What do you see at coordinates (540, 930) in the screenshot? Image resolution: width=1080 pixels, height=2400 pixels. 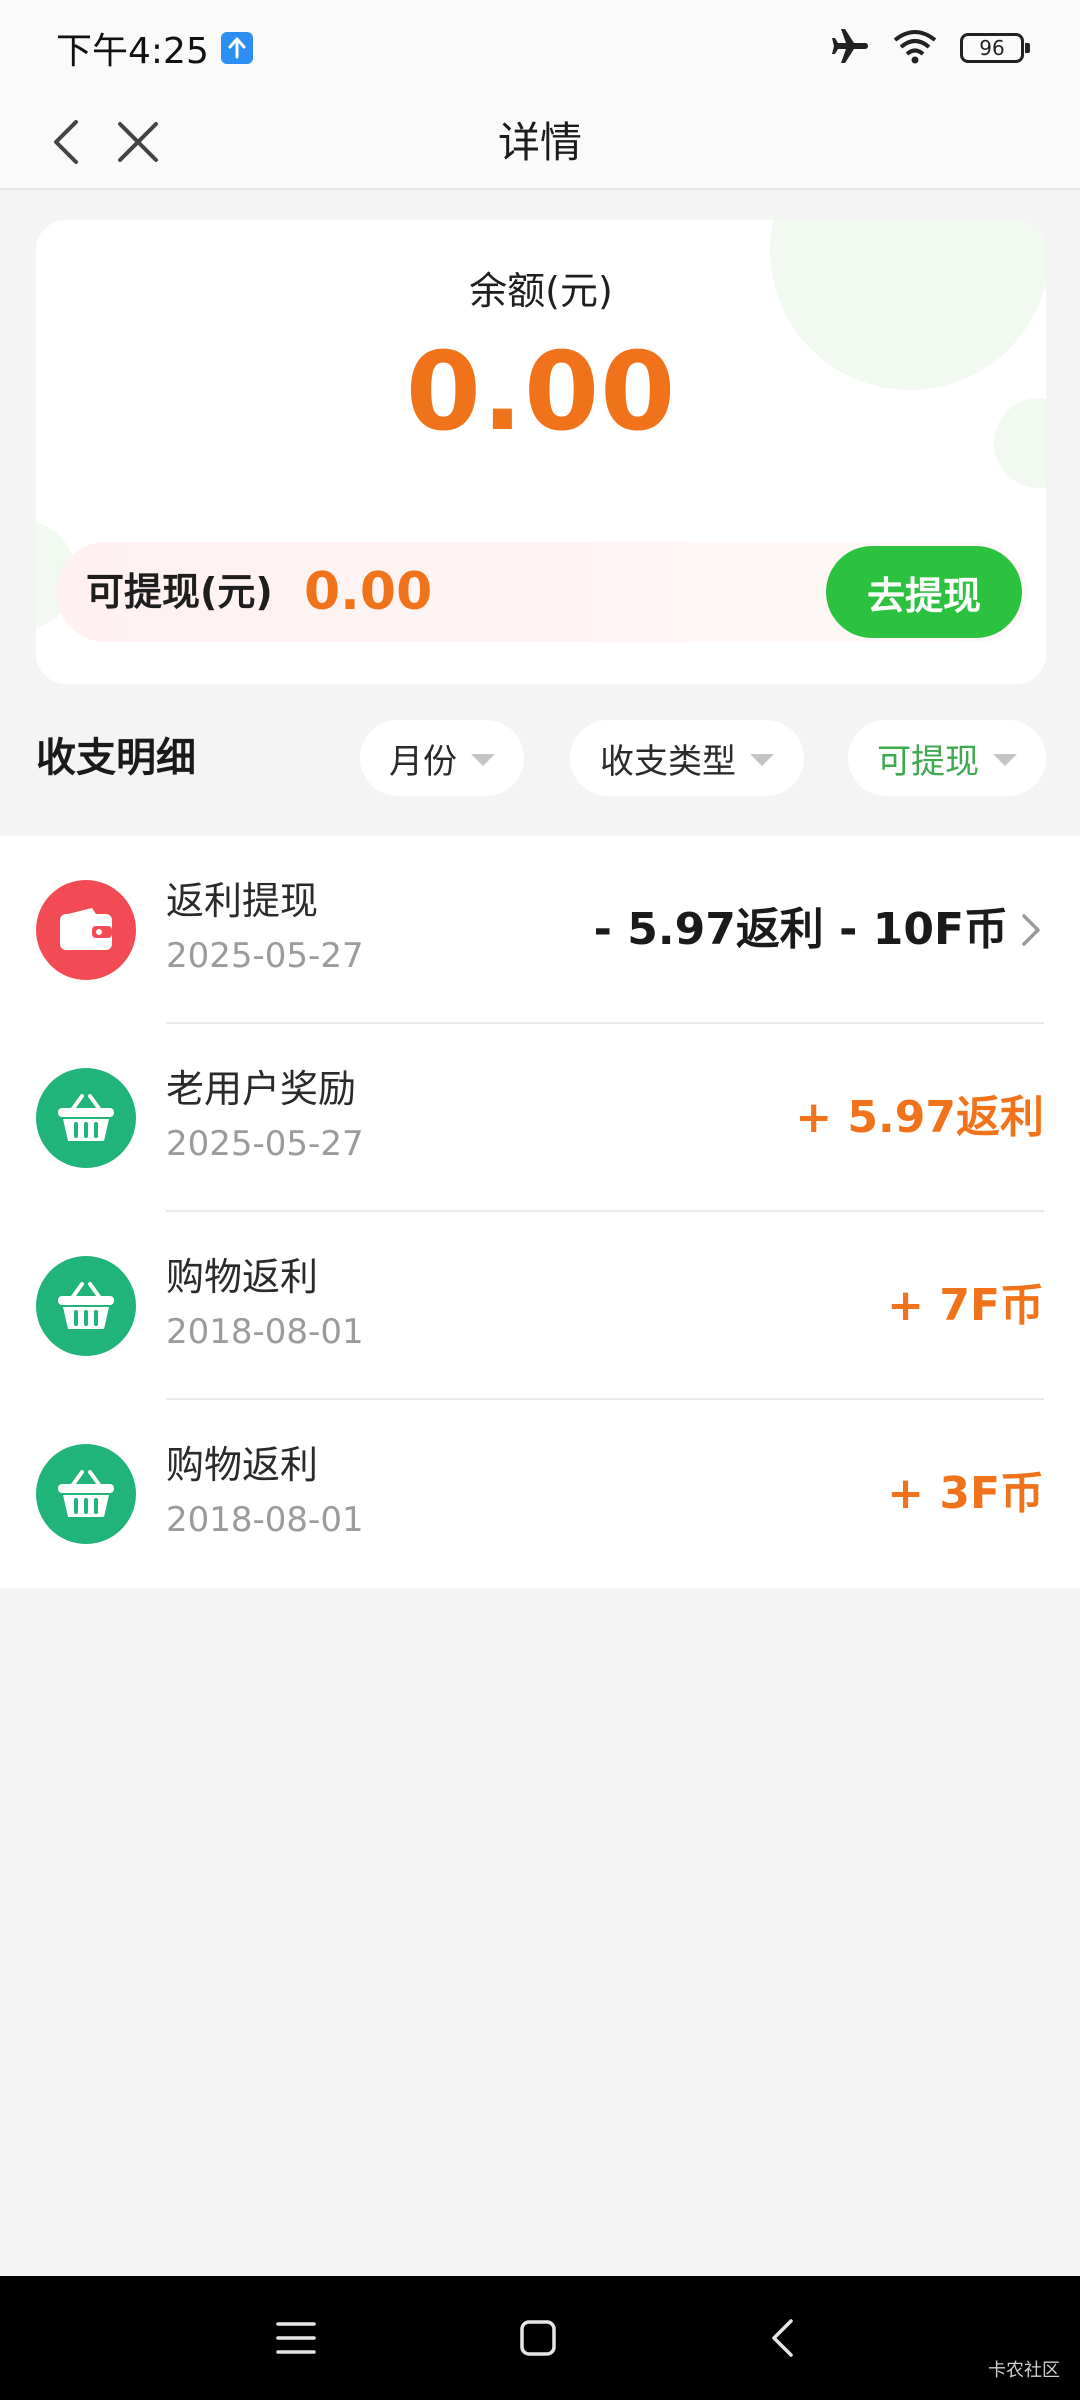 I see `transaction-row: 返利提现 2025-05-27 - 5.97返利 - 10F币` at bounding box center [540, 930].